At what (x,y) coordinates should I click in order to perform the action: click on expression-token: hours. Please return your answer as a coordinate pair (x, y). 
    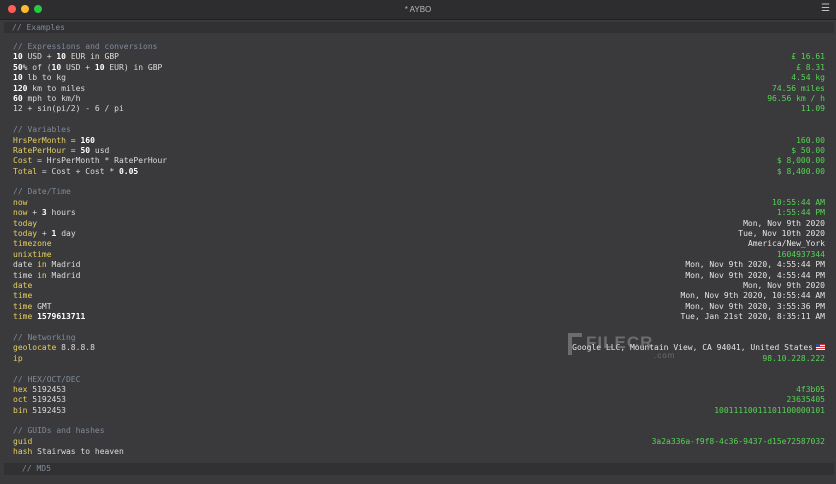
    Looking at the image, I should click on (61, 213).